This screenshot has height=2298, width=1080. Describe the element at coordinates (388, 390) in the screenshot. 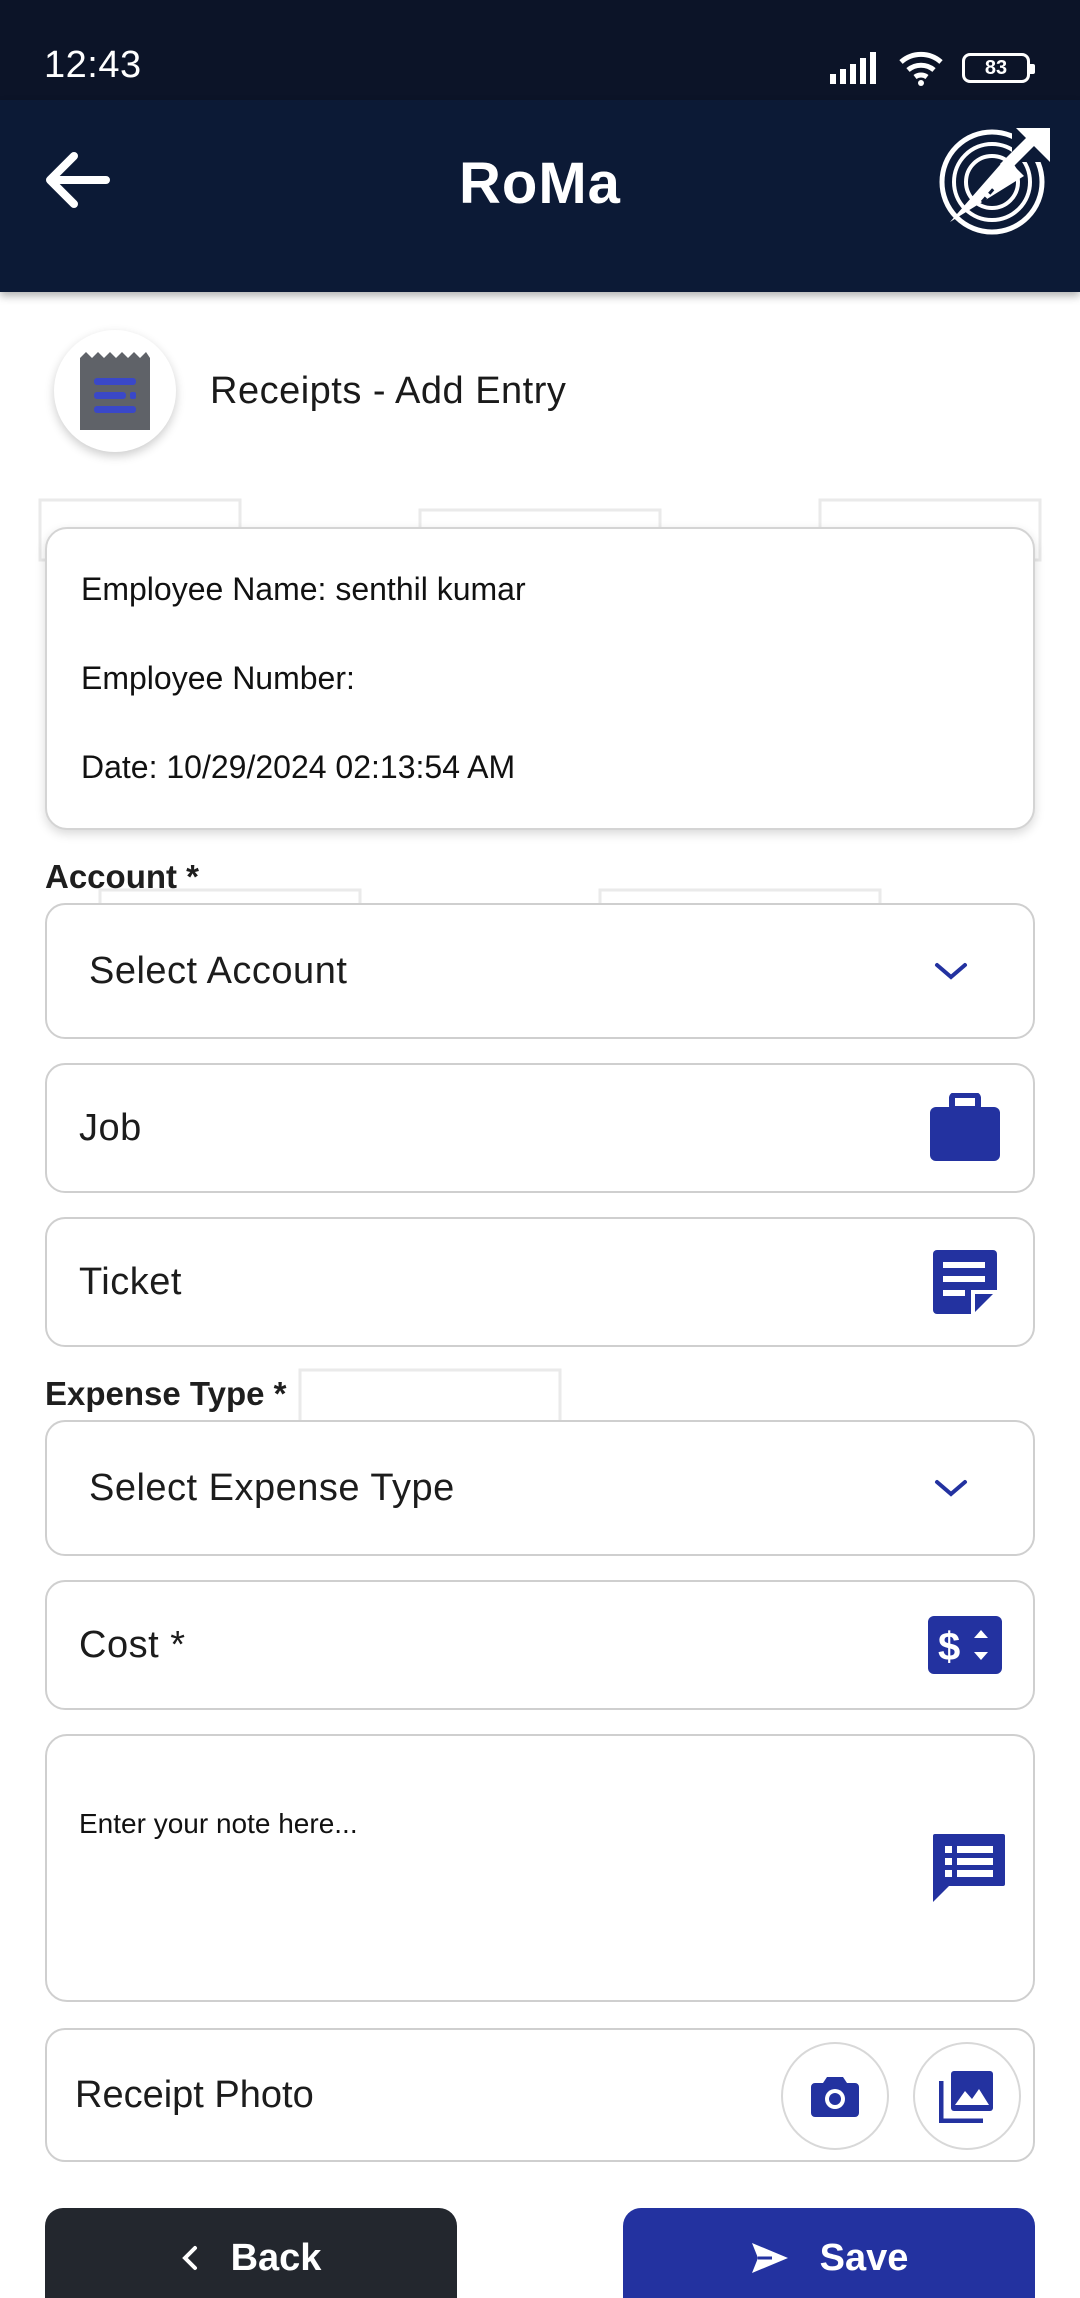

I see `page-title: Receipts - Add Entry` at that location.